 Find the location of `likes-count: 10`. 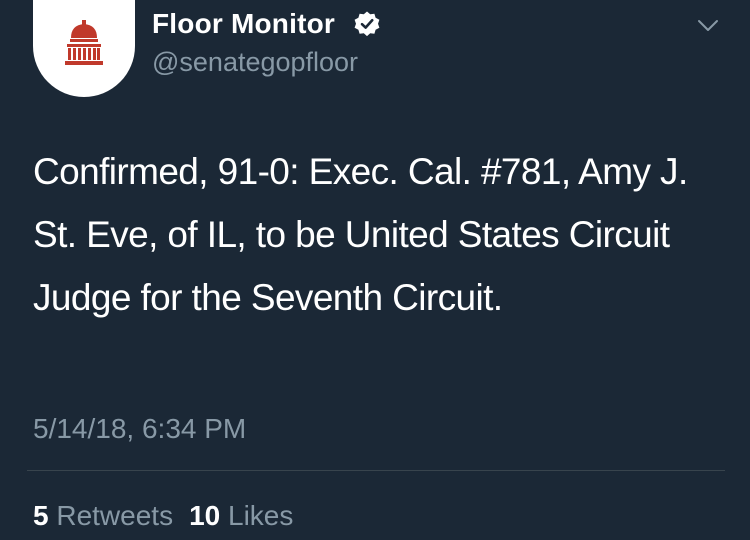

likes-count: 10 is located at coordinates (205, 515).